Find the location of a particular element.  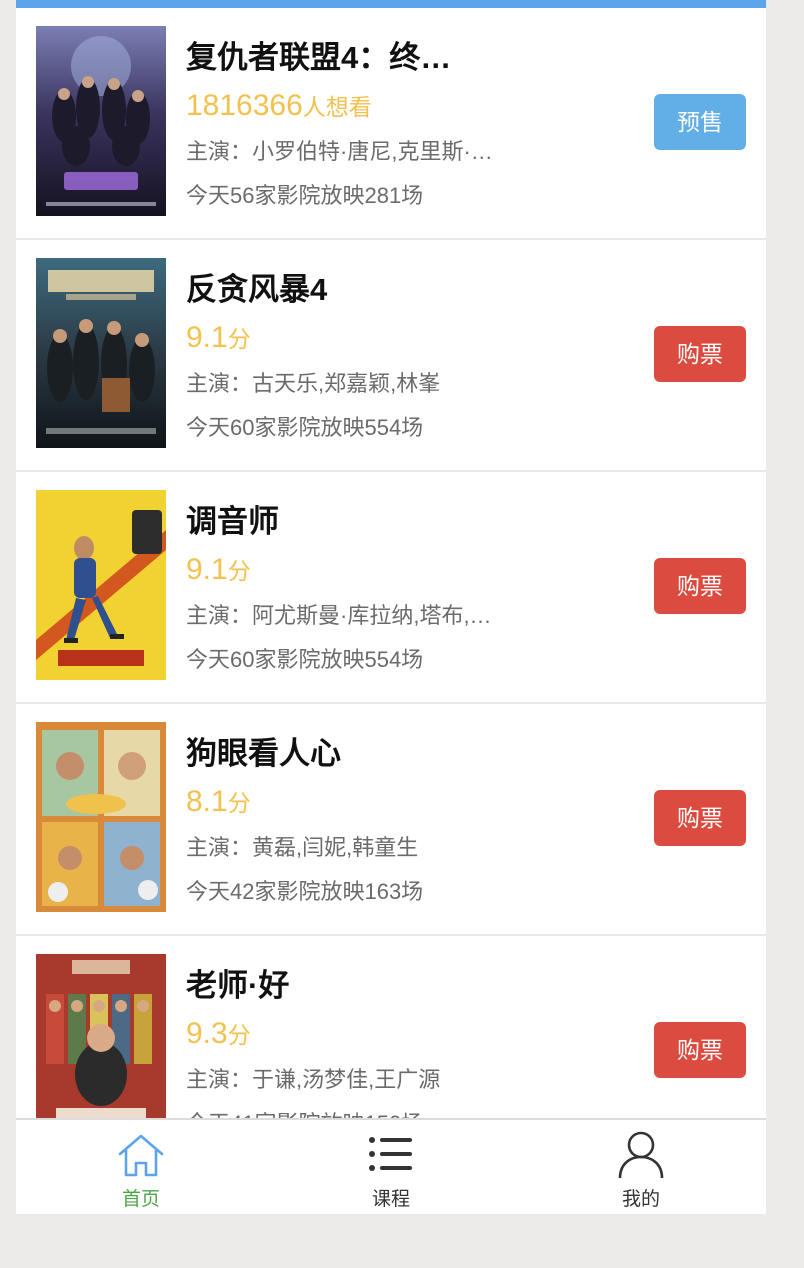

movie-score: 1816366人想看 is located at coordinates (406, 106).